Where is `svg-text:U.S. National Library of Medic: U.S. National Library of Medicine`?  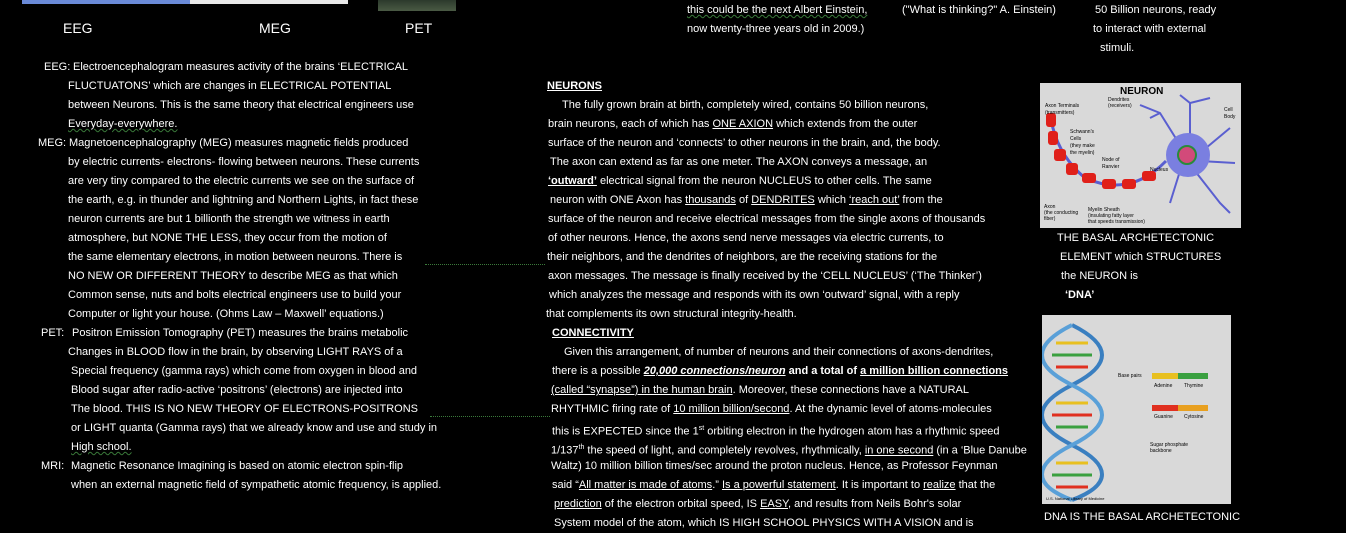 svg-text:U.S. National Library of Medic: U.S. National Library of Medicine is located at coordinates (1075, 498).